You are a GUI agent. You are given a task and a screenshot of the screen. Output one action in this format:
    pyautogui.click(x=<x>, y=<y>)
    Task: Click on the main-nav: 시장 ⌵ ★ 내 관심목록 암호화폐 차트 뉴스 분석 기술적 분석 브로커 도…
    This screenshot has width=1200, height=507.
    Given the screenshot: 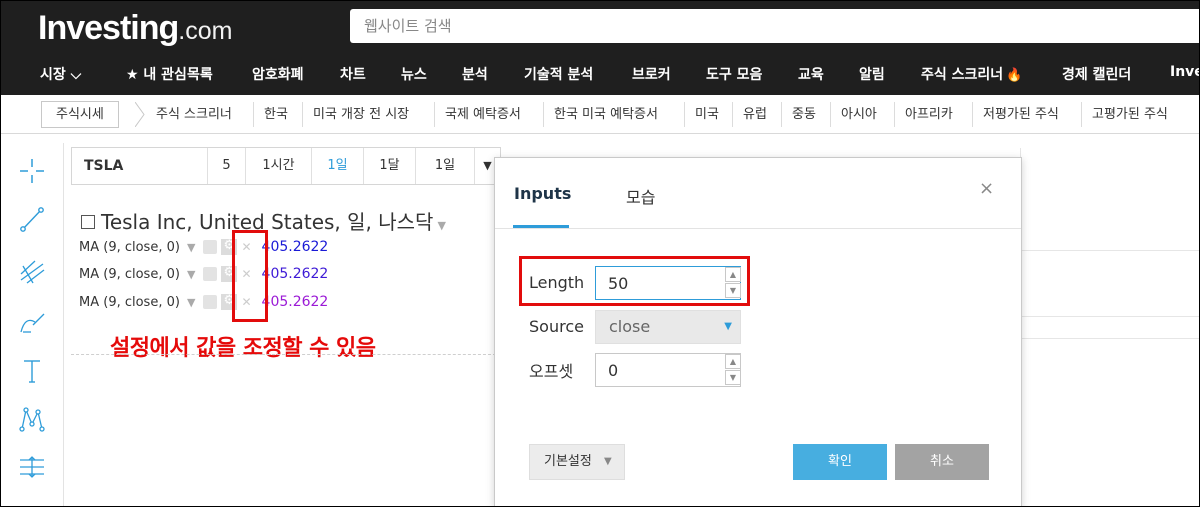 What is the action you would take?
    pyautogui.click(x=600, y=75)
    